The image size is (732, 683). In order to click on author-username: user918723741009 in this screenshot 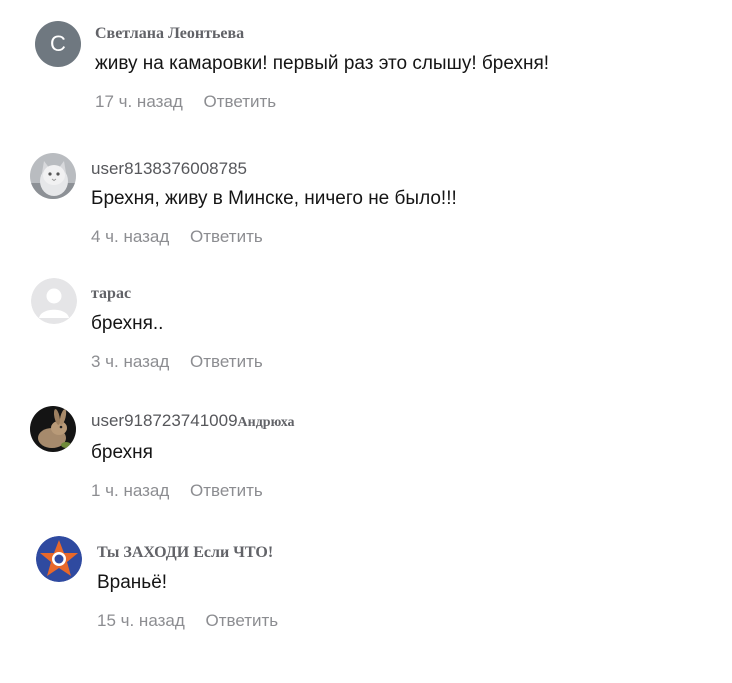, I will do `click(164, 420)`.